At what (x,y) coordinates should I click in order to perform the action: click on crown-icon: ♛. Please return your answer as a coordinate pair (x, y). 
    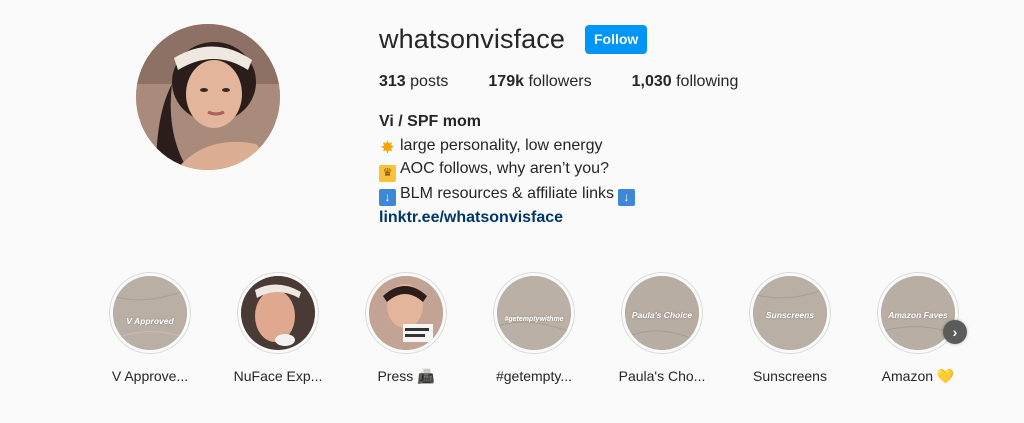
    Looking at the image, I should click on (387, 173).